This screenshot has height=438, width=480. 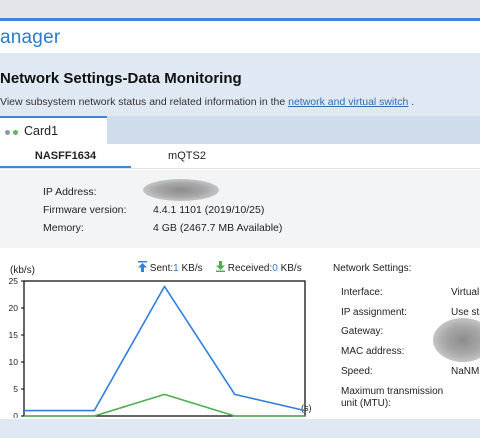 What do you see at coordinates (357, 371) in the screenshot?
I see `speed-label: Speed:` at bounding box center [357, 371].